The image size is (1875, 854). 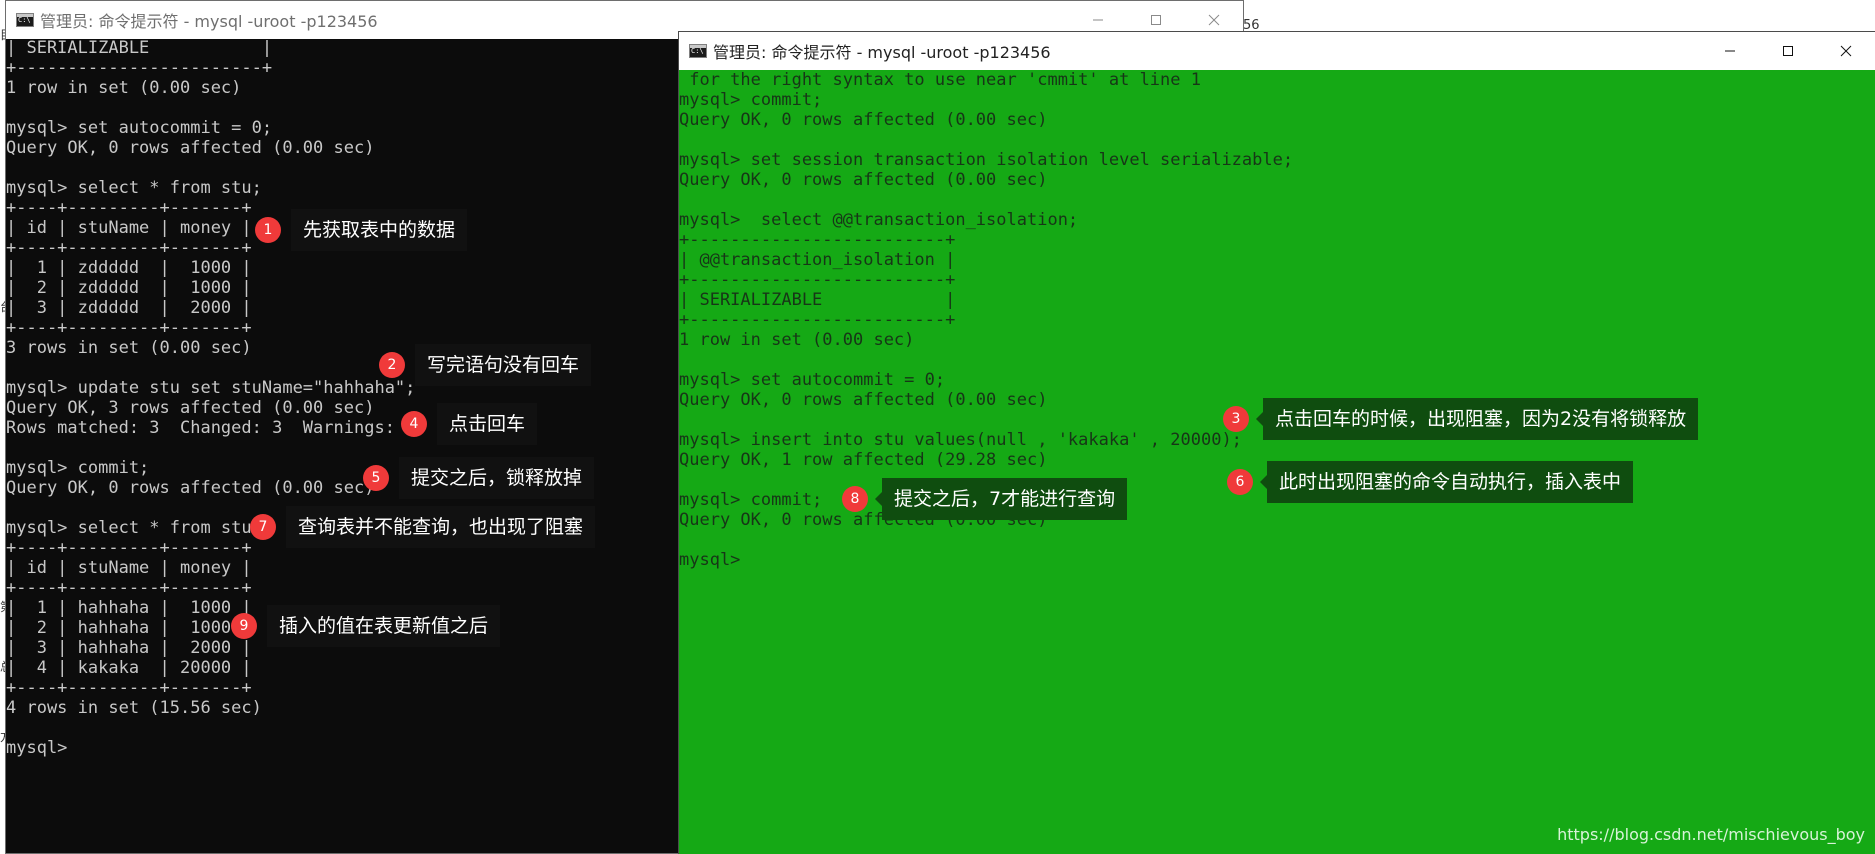 I want to click on step-badge: 5, so click(x=376, y=478).